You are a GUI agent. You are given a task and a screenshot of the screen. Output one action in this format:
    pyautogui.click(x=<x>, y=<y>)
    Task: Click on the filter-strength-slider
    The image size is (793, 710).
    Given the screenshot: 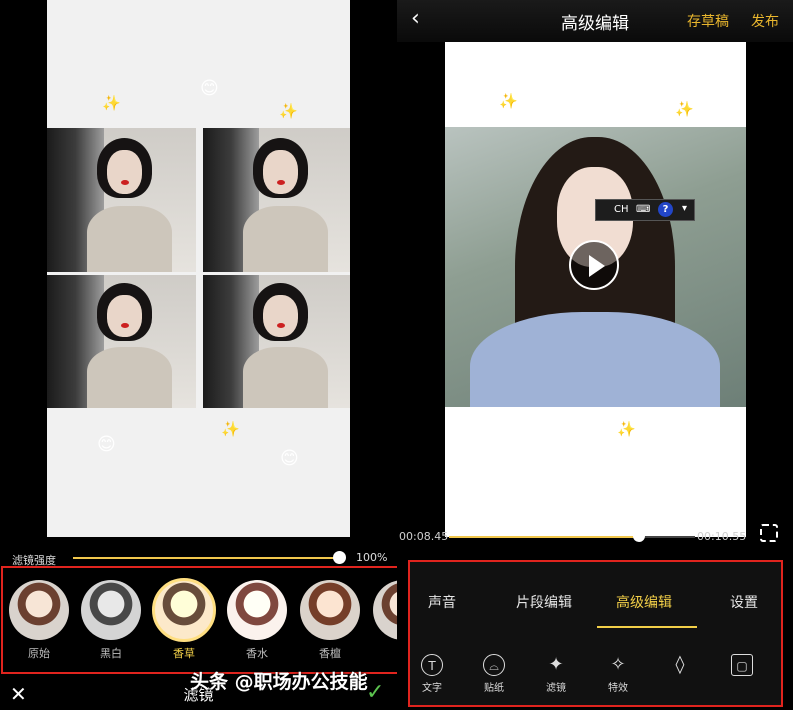 What is the action you would take?
    pyautogui.click(x=207, y=558)
    